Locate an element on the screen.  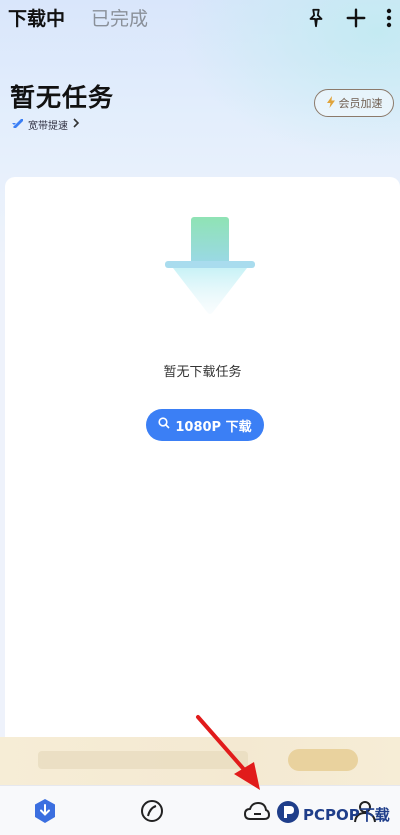
rocket-icon is located at coordinates (18, 124).